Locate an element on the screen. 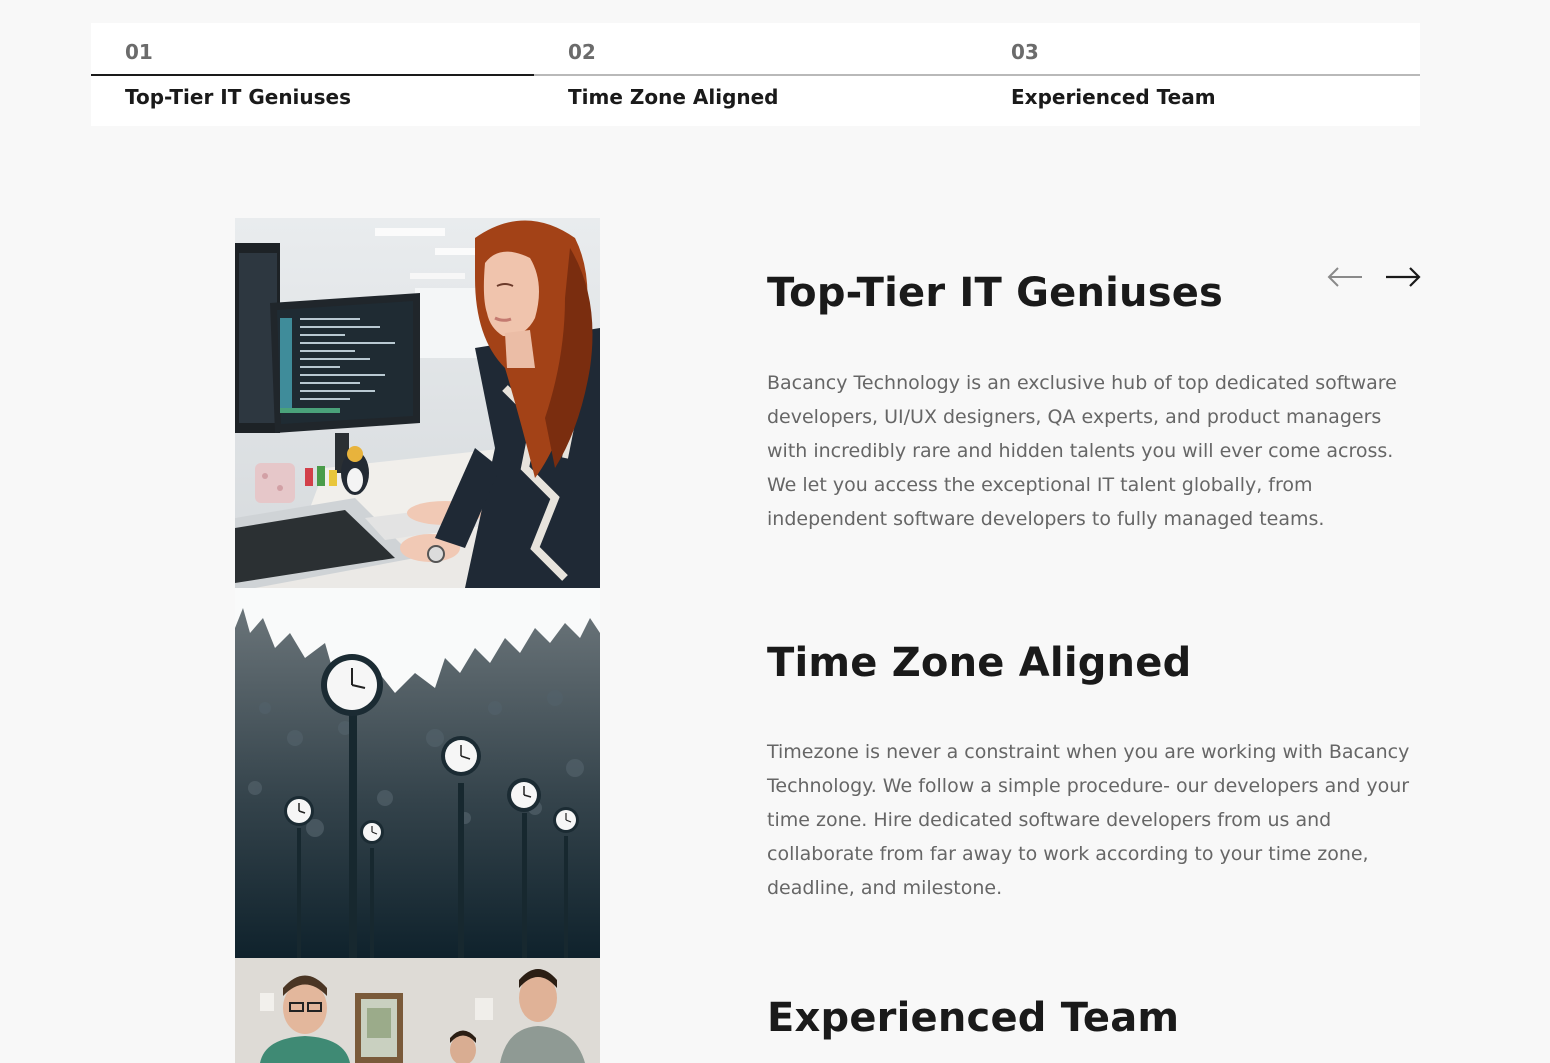  section-experienced-team: Experienced Team is located at coordinates (1089, 1018).